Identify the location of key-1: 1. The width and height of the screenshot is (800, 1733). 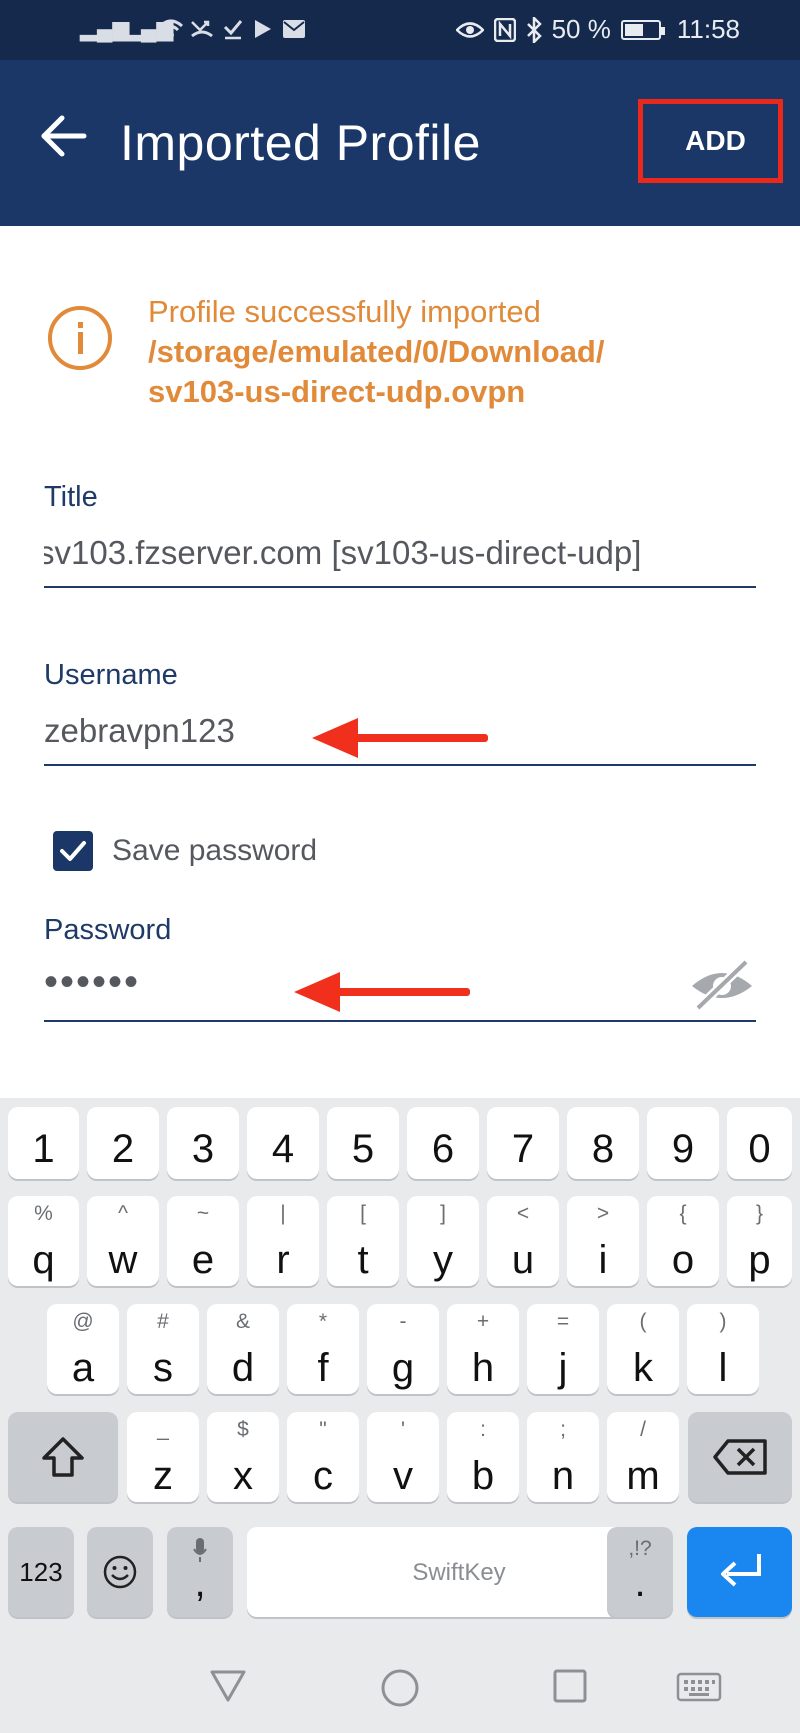
(43, 1143).